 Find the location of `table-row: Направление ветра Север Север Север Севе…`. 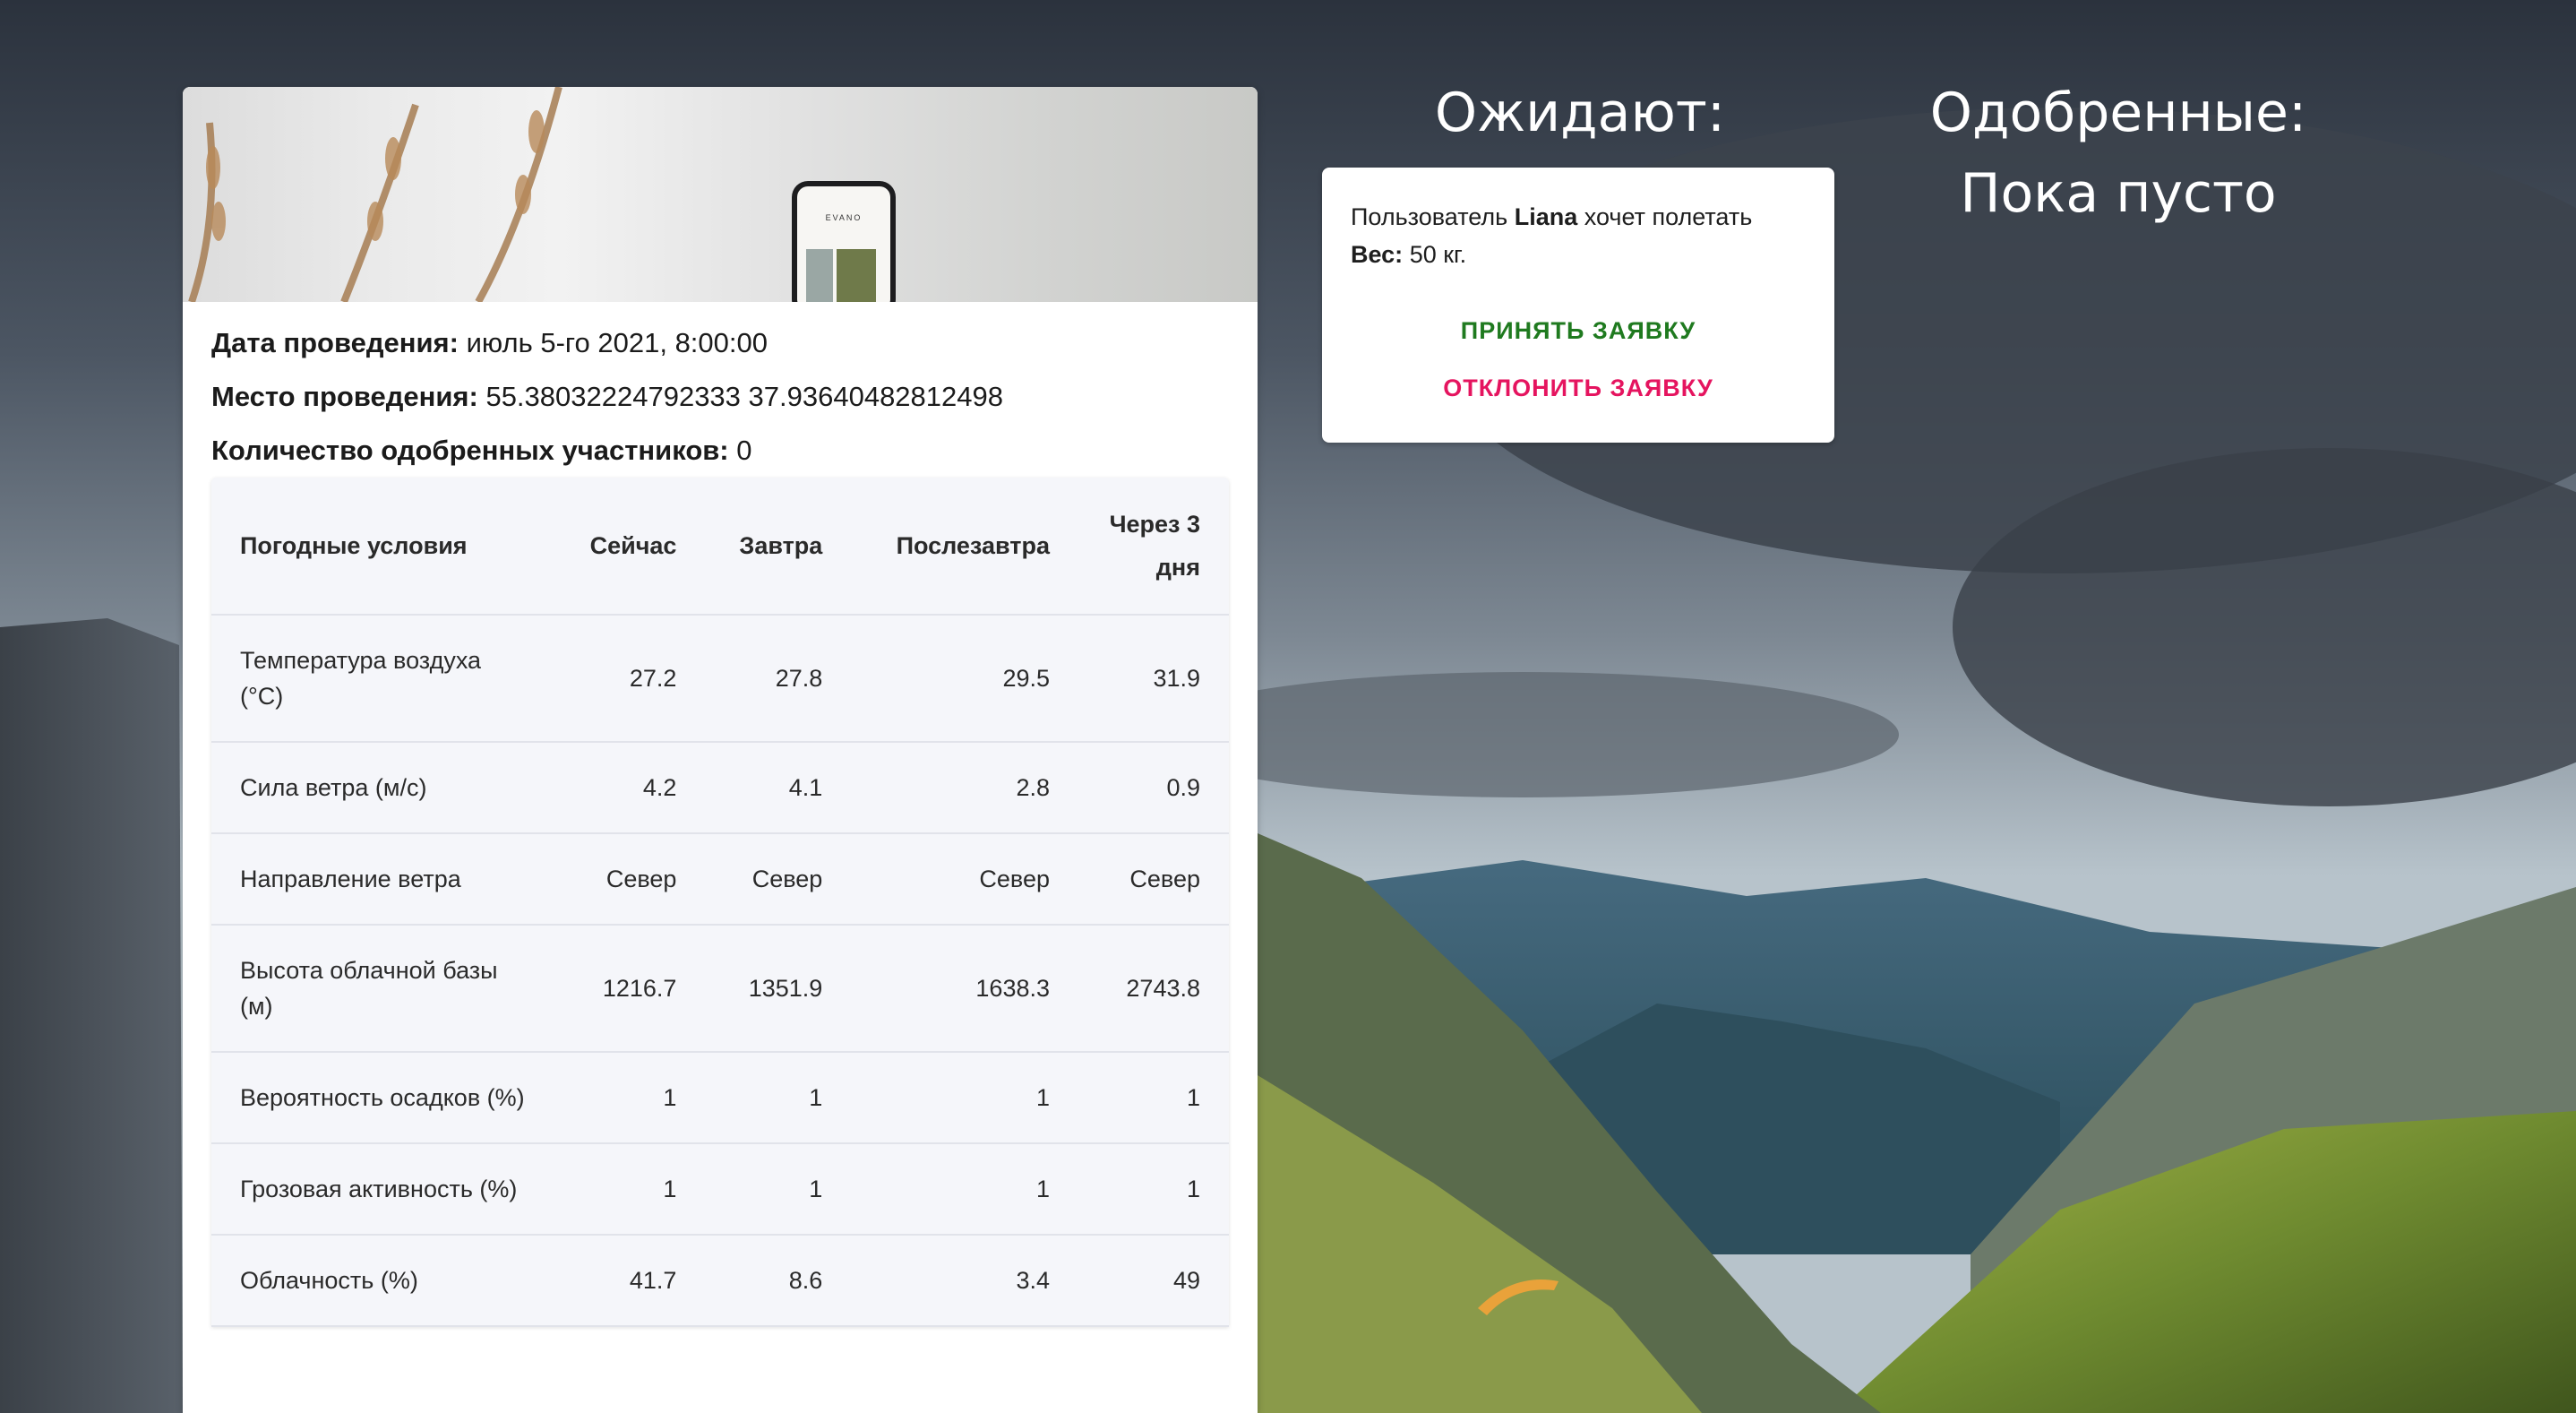

table-row: Направление ветра Север Север Север Севе… is located at coordinates (720, 879).